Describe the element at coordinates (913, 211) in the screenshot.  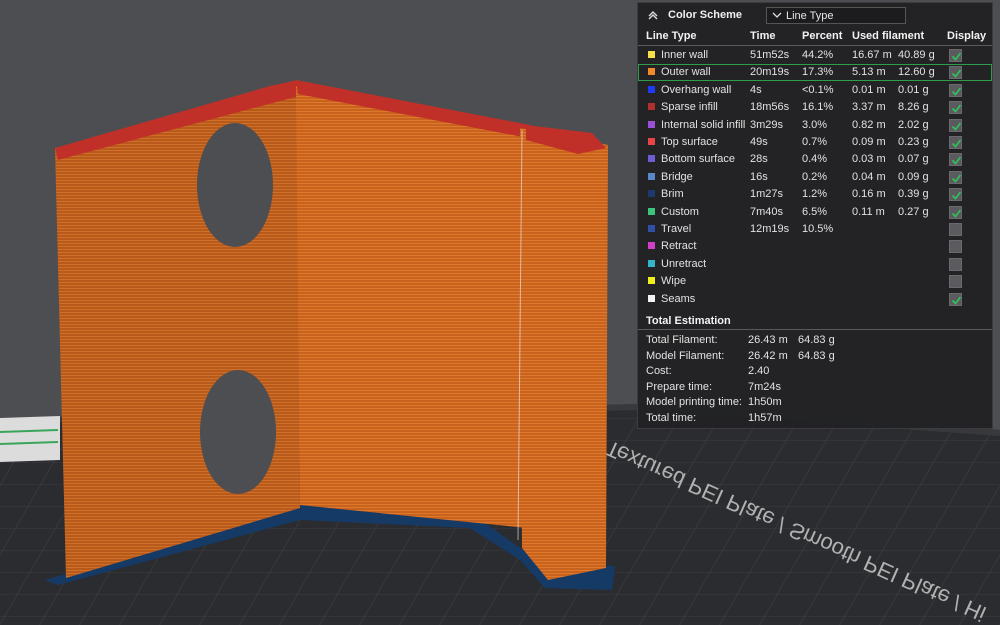
I see `weight-value: 0.27 g` at that location.